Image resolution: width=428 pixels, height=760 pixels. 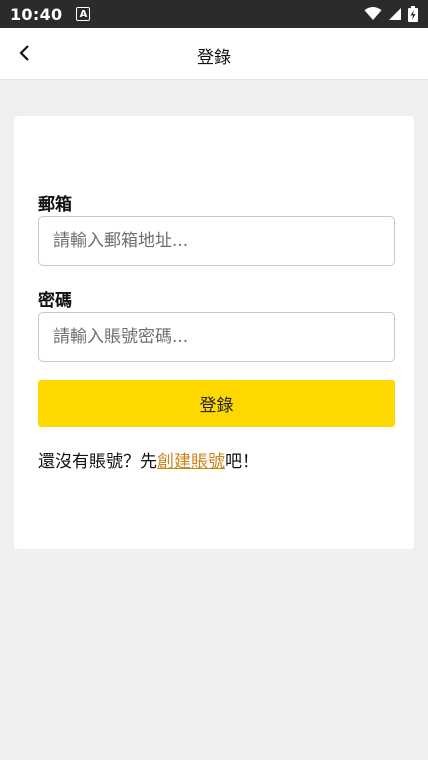 What do you see at coordinates (216, 337) in the screenshot?
I see `password-input` at bounding box center [216, 337].